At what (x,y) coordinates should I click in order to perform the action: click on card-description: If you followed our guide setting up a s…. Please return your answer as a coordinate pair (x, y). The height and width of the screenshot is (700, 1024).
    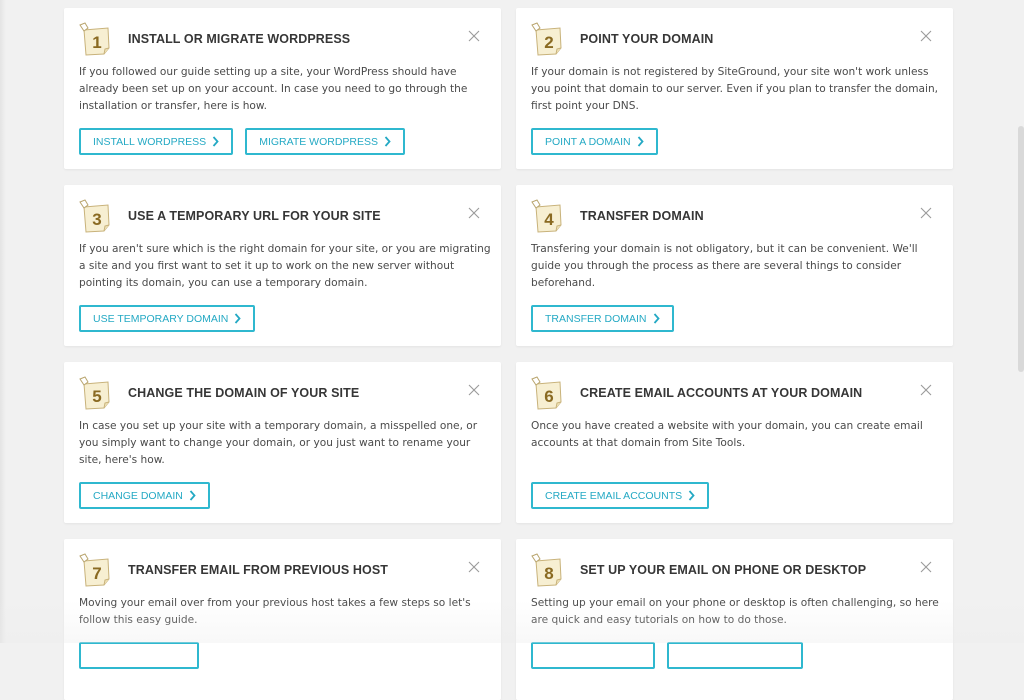
    Looking at the image, I should click on (273, 89).